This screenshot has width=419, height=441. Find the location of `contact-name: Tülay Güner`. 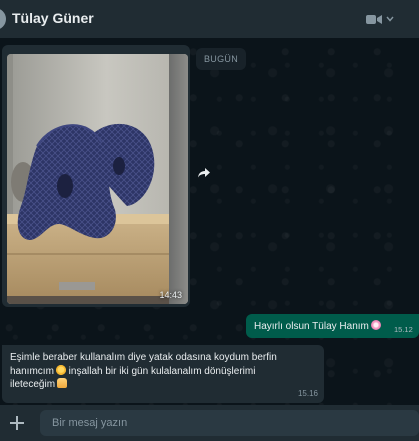

contact-name: Tülay Güner is located at coordinates (53, 18).